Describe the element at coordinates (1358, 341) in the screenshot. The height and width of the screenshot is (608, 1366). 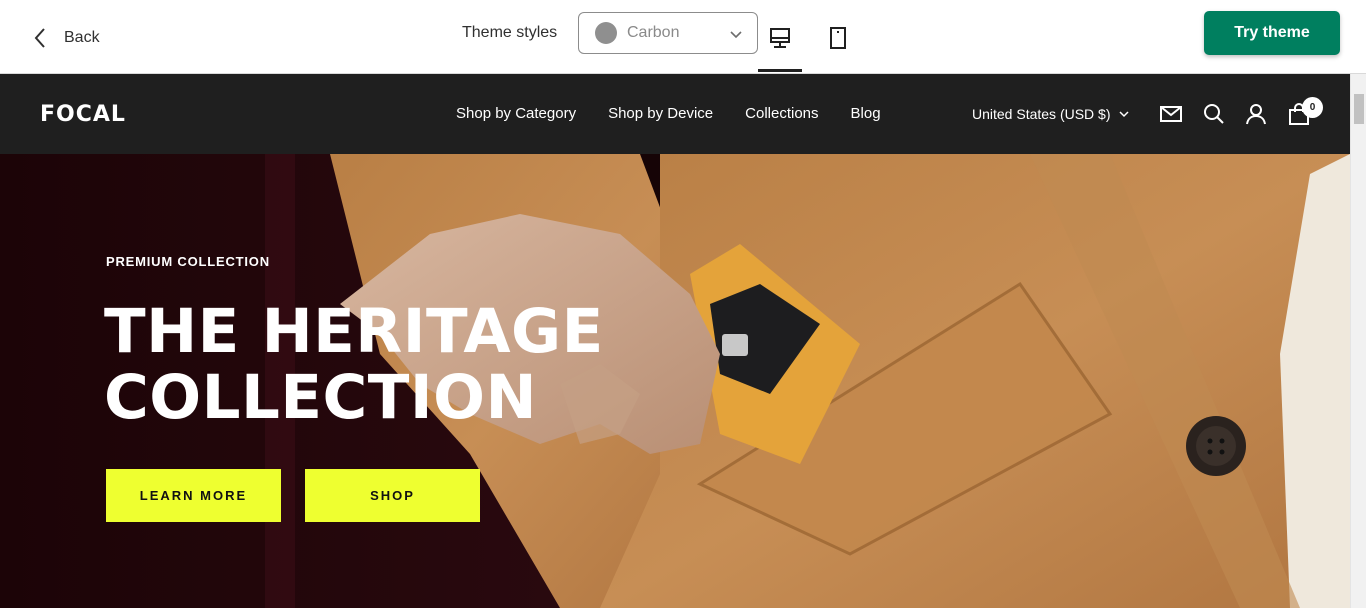
I see `preview-scrollbar` at that location.